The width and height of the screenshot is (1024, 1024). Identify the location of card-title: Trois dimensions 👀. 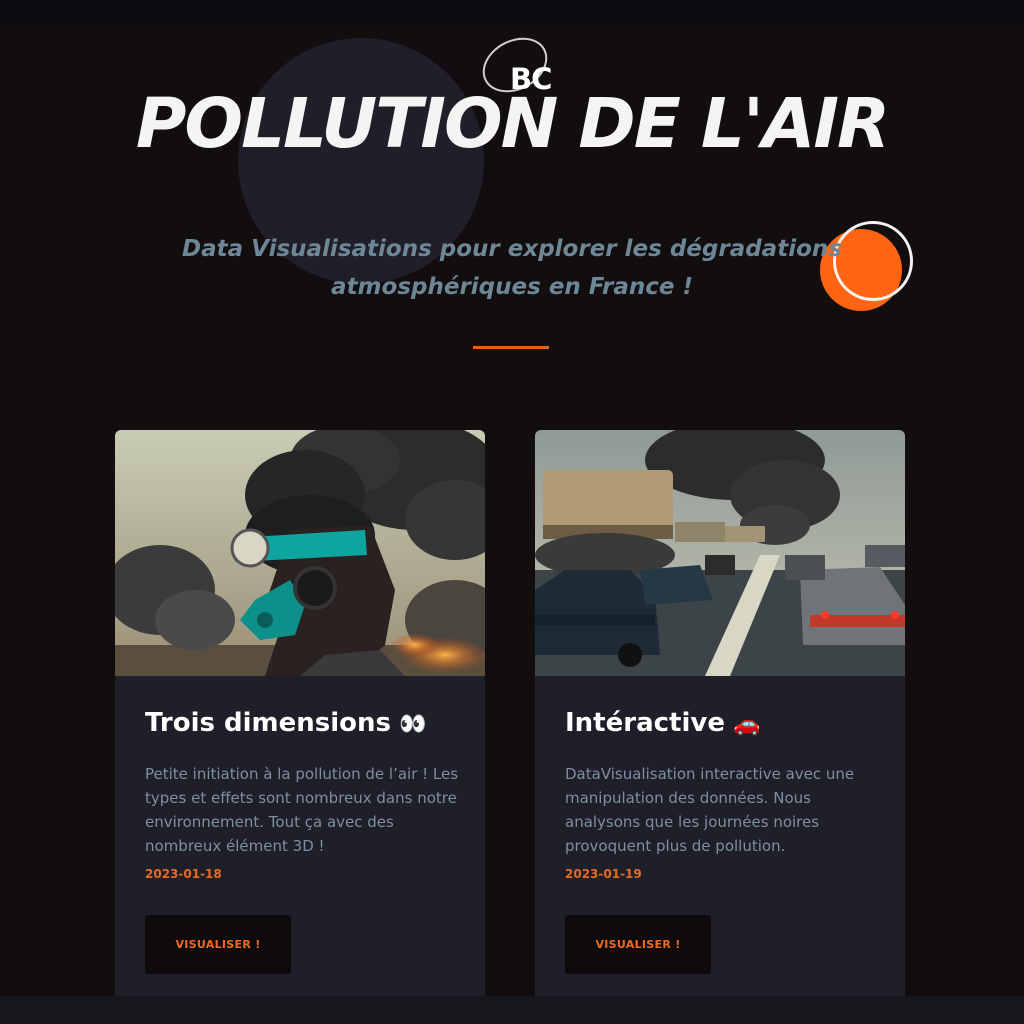
(310, 723).